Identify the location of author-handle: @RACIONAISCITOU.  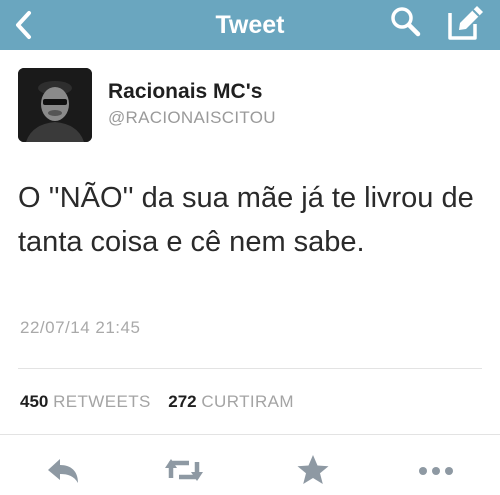
(192, 118).